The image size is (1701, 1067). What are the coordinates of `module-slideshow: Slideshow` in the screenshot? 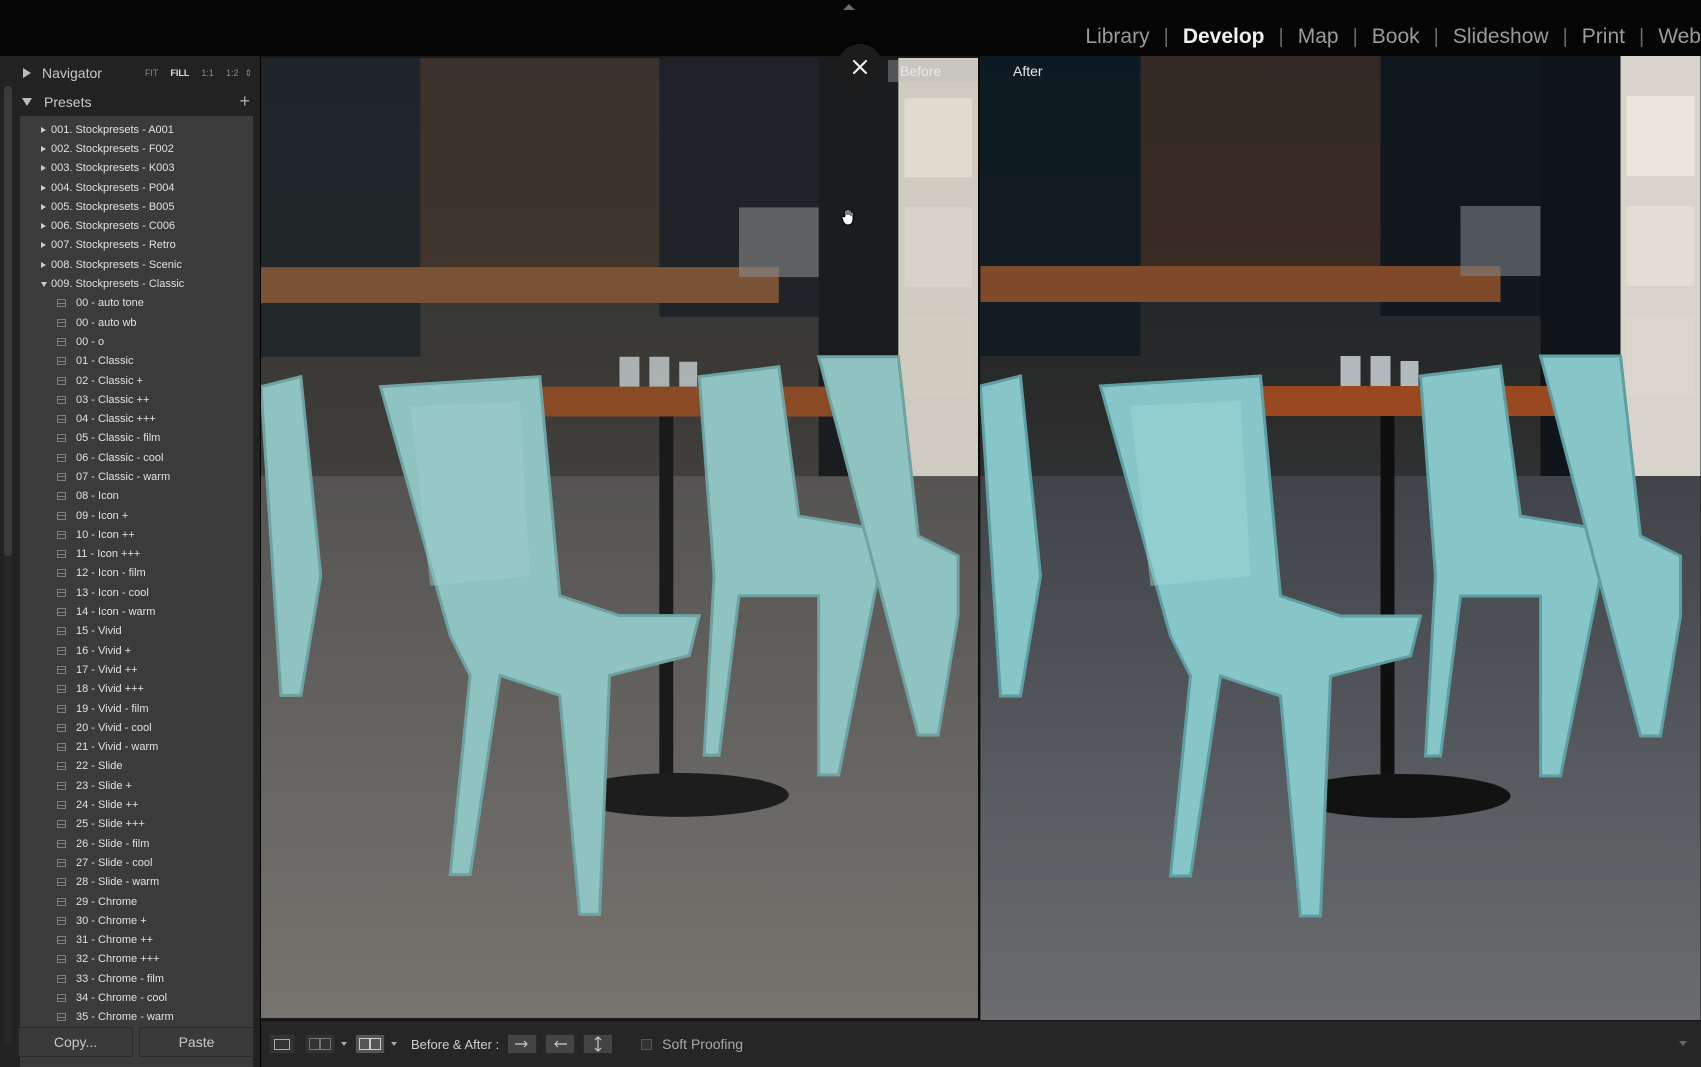 It's located at (1501, 37).